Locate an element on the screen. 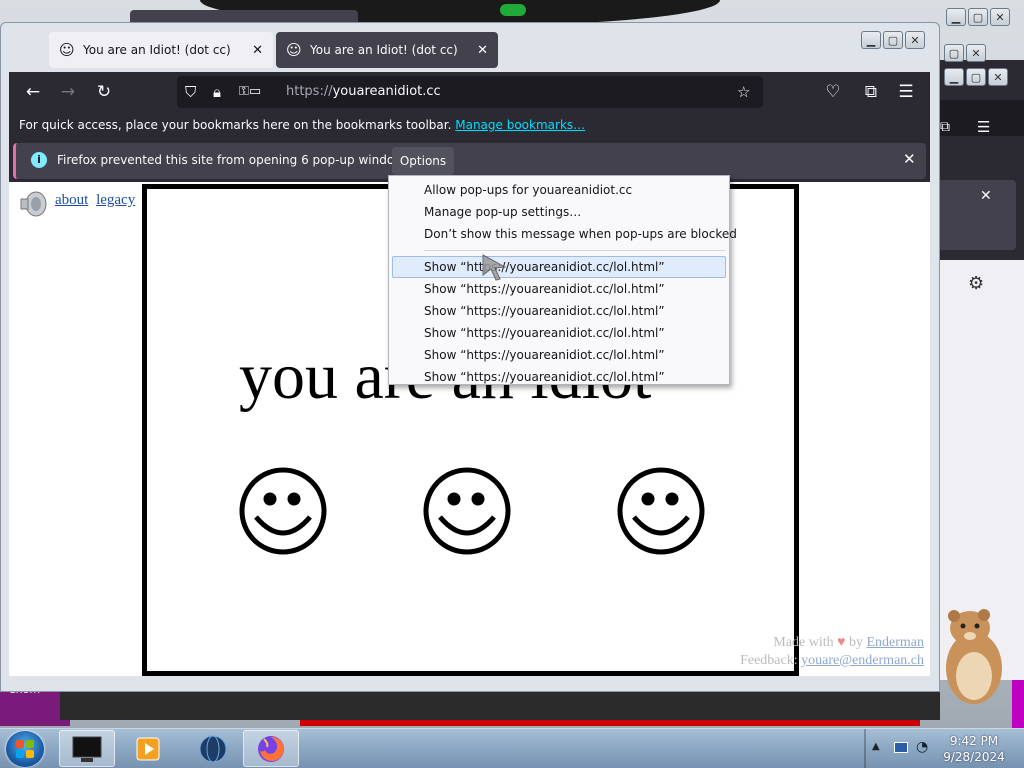 The image size is (1024, 768). globe-icon is located at coordinates (213, 748).